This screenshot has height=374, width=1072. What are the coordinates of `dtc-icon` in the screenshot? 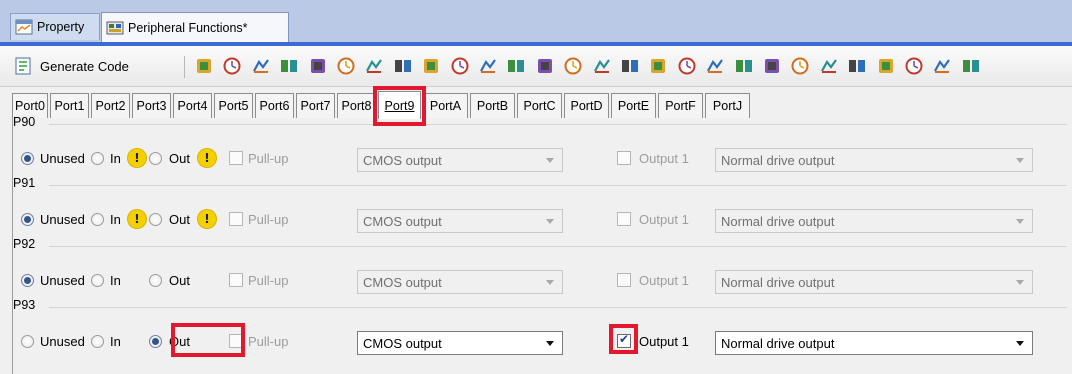 It's located at (403, 66).